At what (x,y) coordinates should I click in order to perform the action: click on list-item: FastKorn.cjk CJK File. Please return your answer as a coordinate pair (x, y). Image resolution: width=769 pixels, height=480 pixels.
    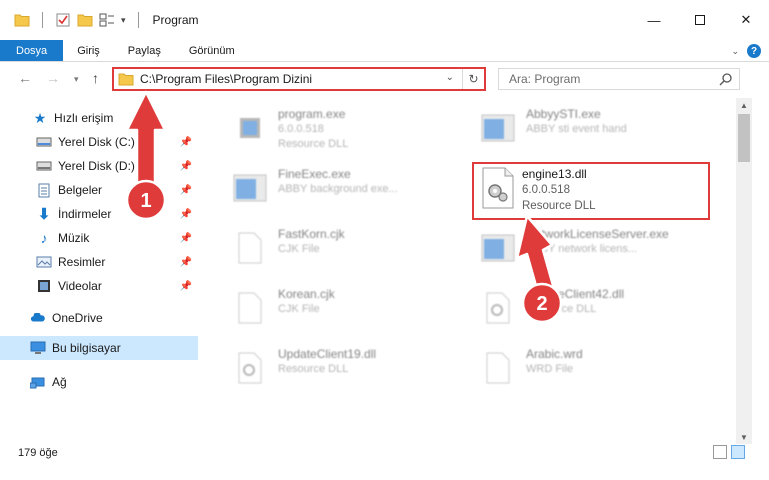
    Looking at the image, I should click on (348, 252).